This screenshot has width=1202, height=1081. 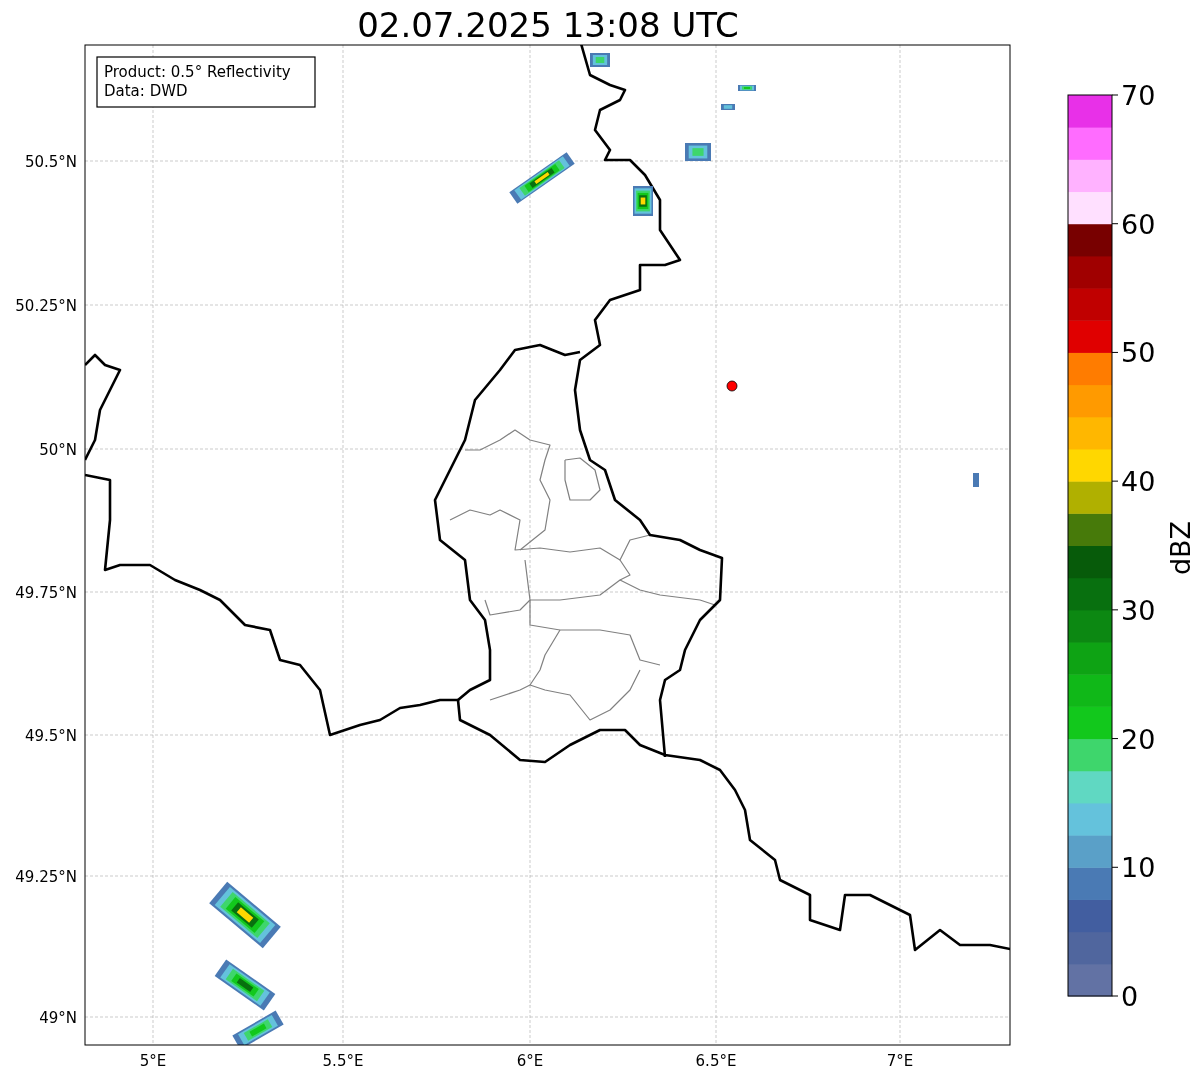 I want to click on latitude-label: 49.25°N, so click(x=46, y=877).